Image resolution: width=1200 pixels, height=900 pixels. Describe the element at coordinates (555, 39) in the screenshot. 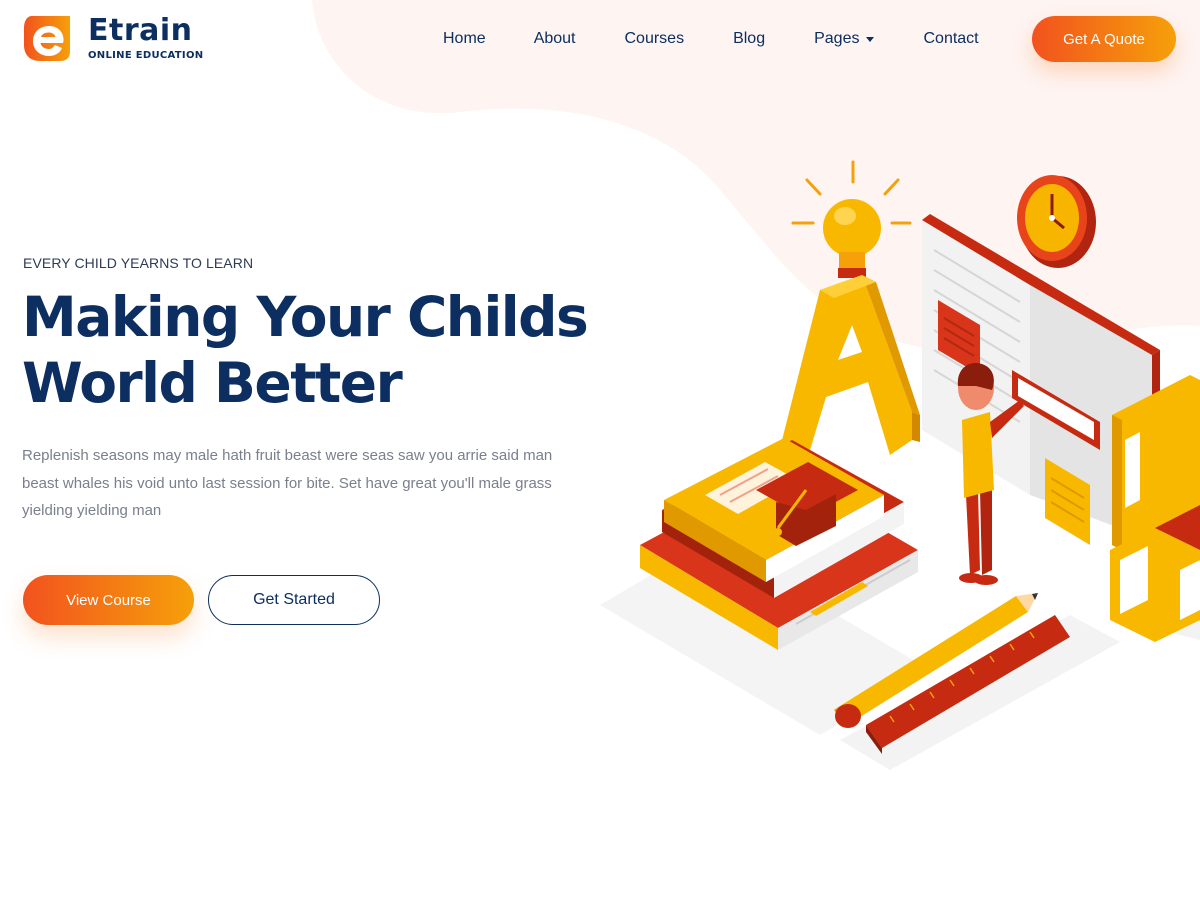

I see `nav-about: About` at that location.